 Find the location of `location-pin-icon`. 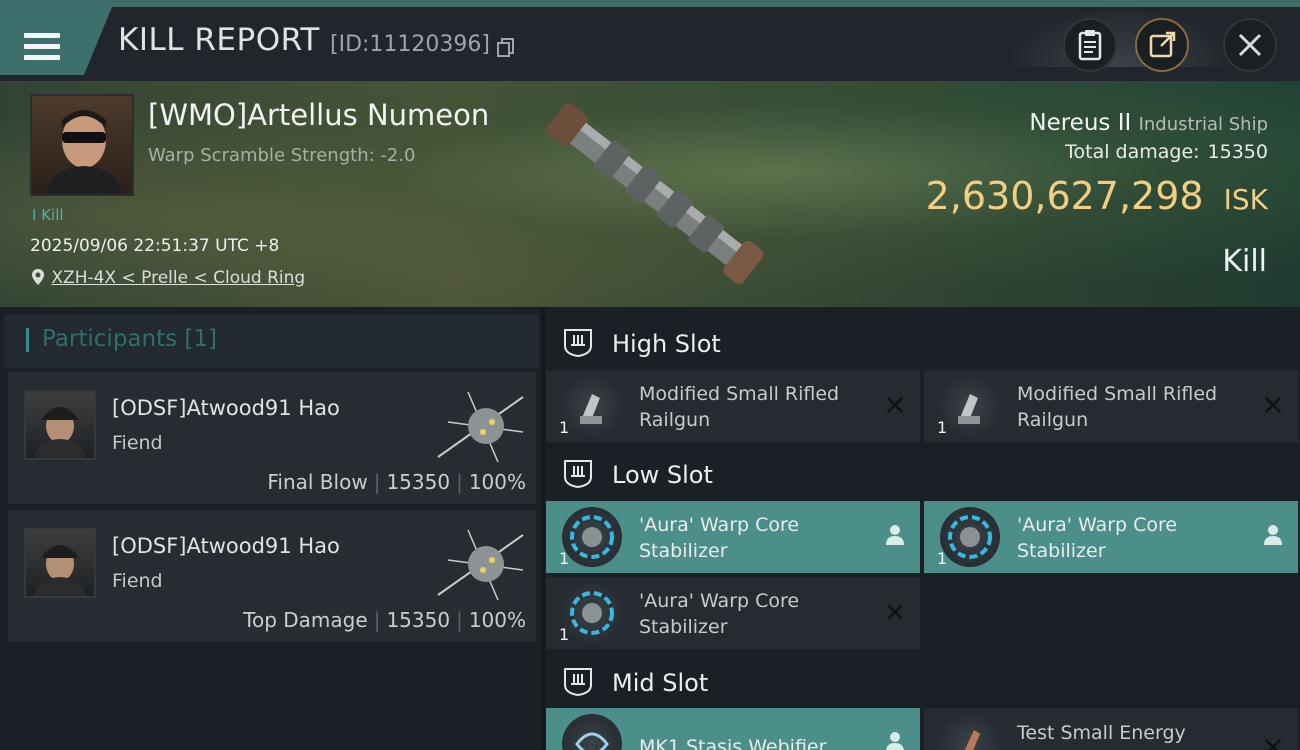

location-pin-icon is located at coordinates (38, 277).